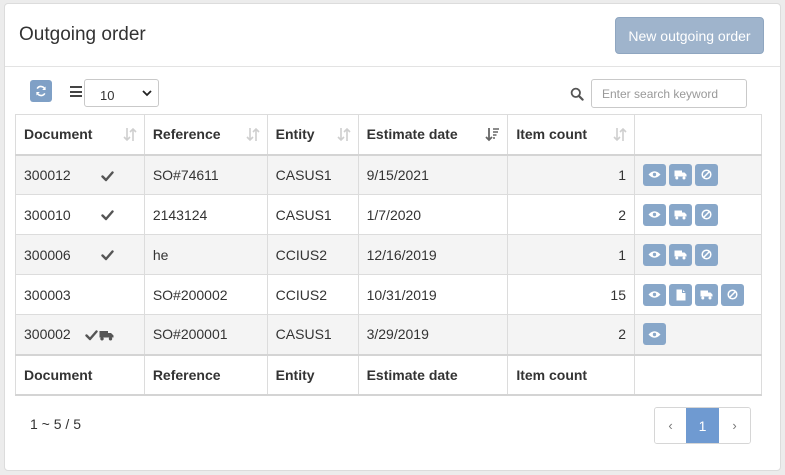 The image size is (785, 475). I want to click on pagination-info: 1 ~ 5 / 5, so click(55, 424).